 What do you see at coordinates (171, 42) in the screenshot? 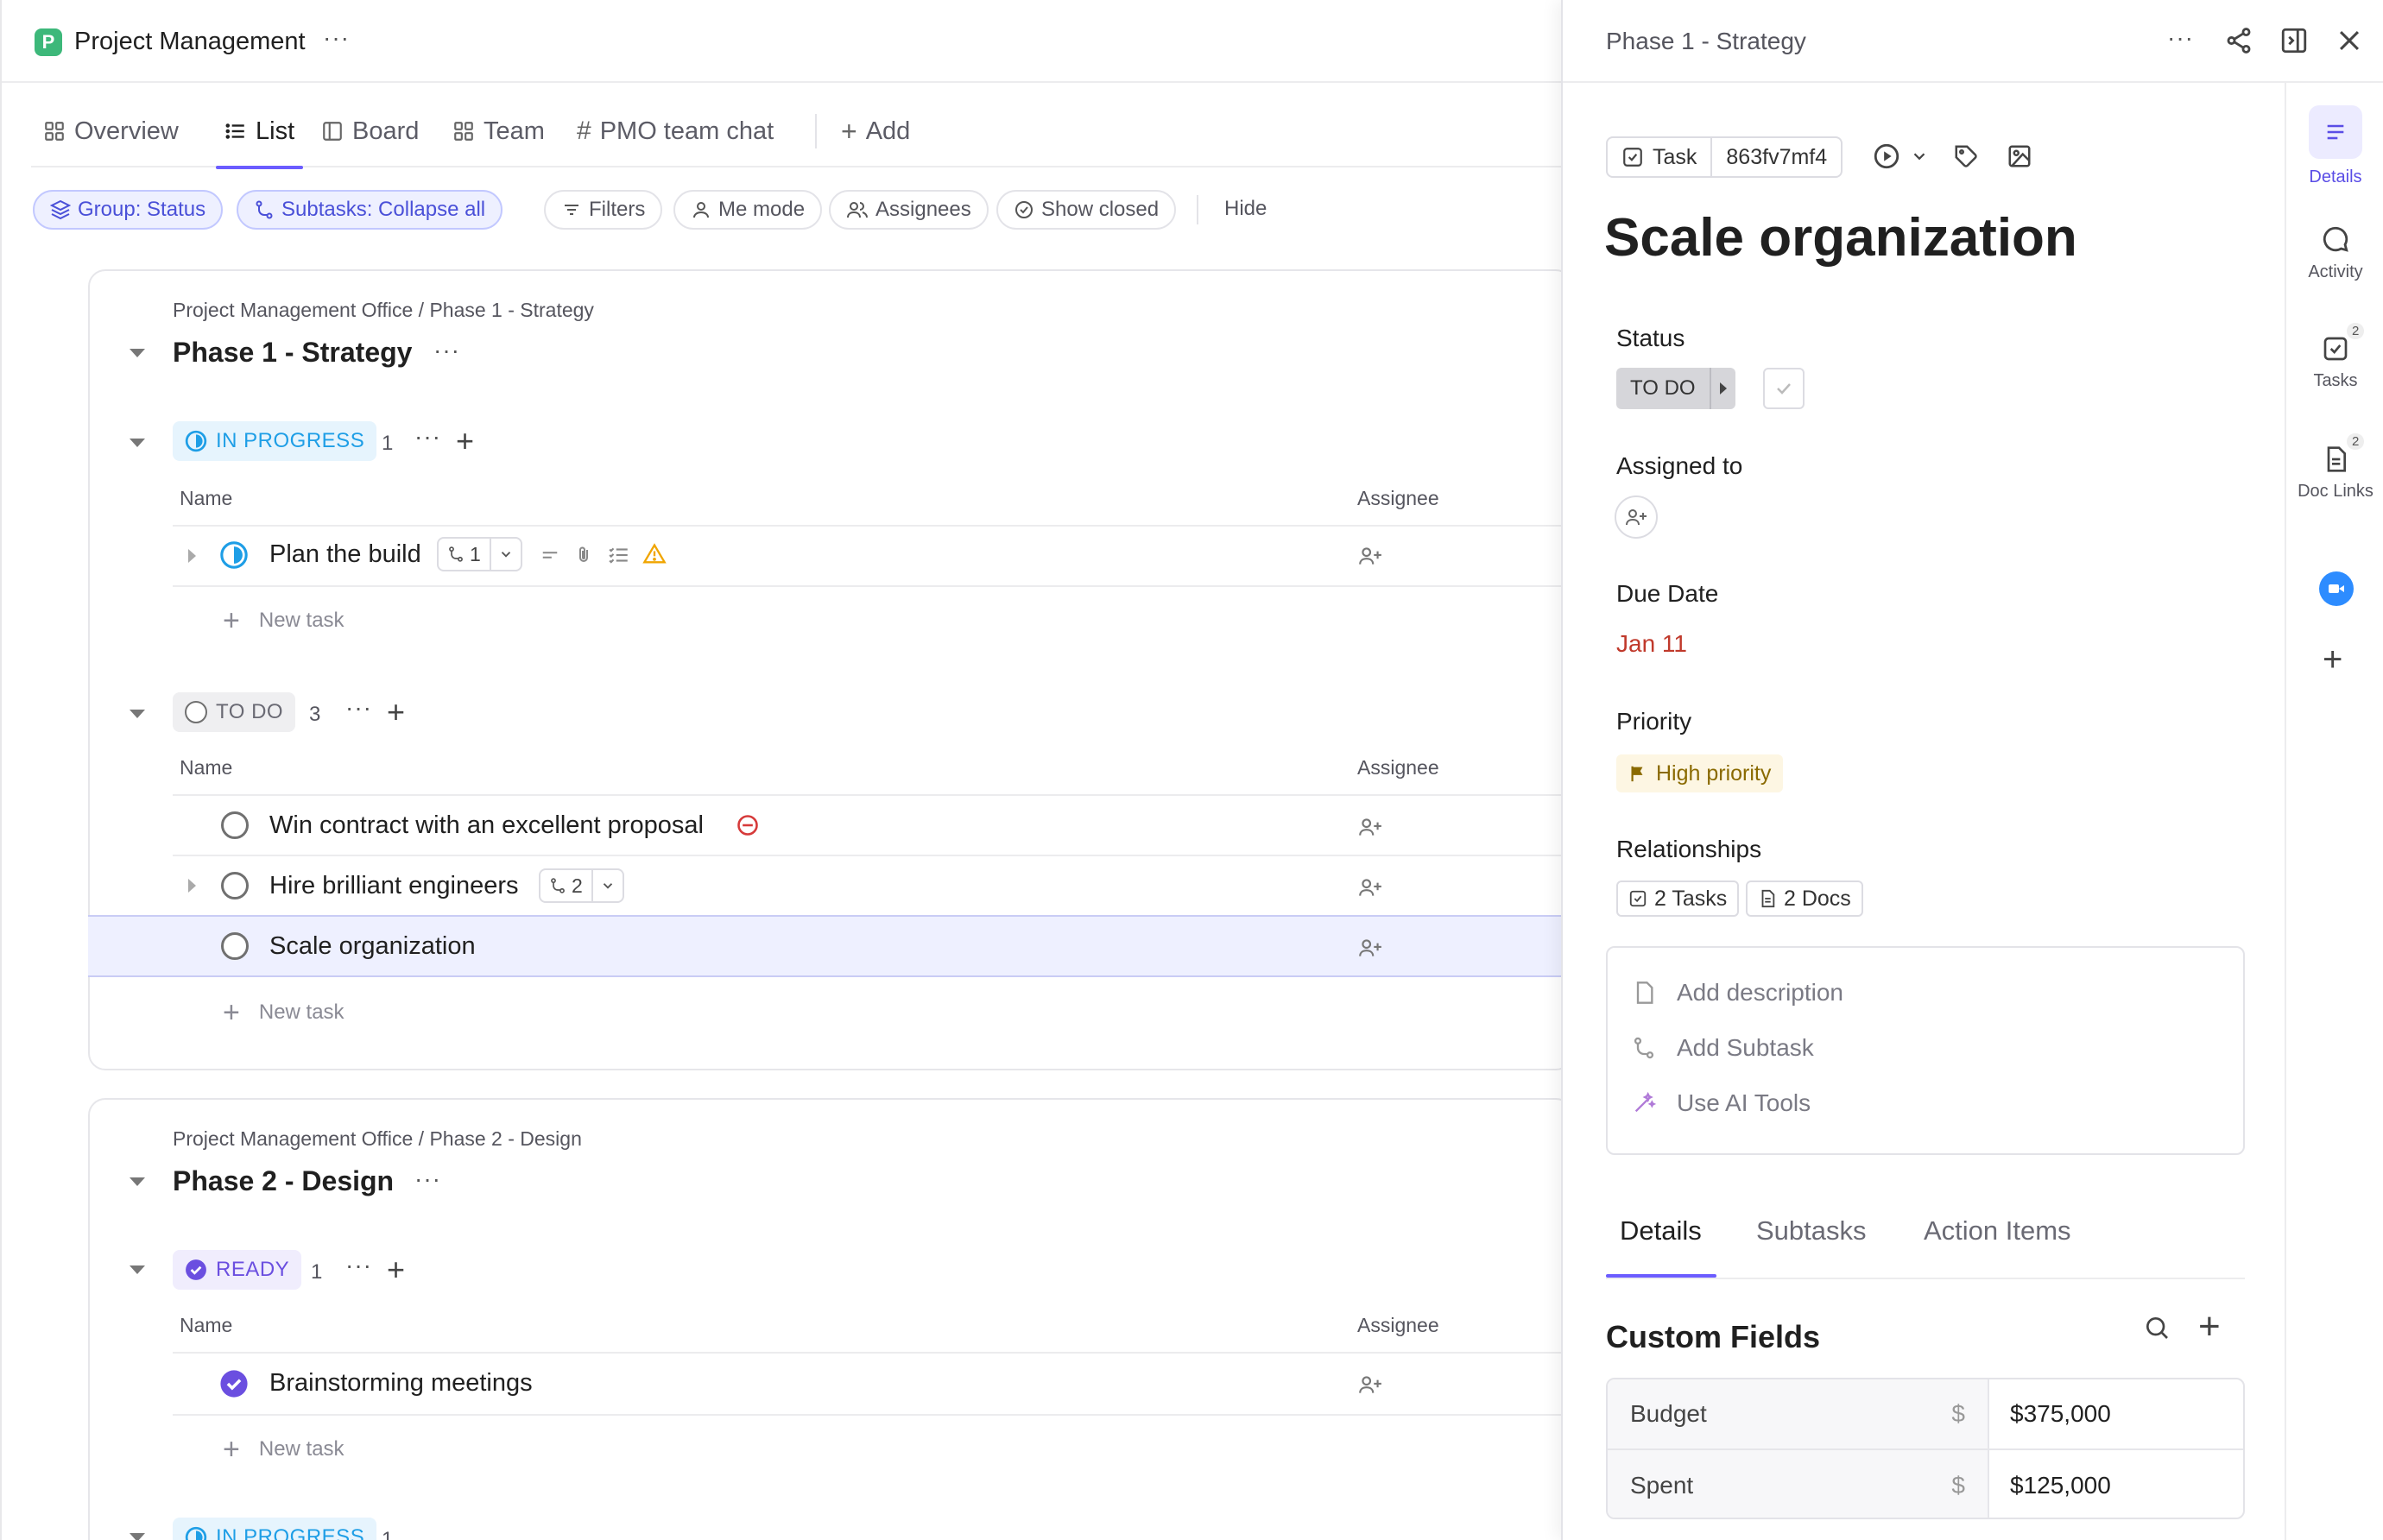
I see `space-header: P Project Management` at bounding box center [171, 42].